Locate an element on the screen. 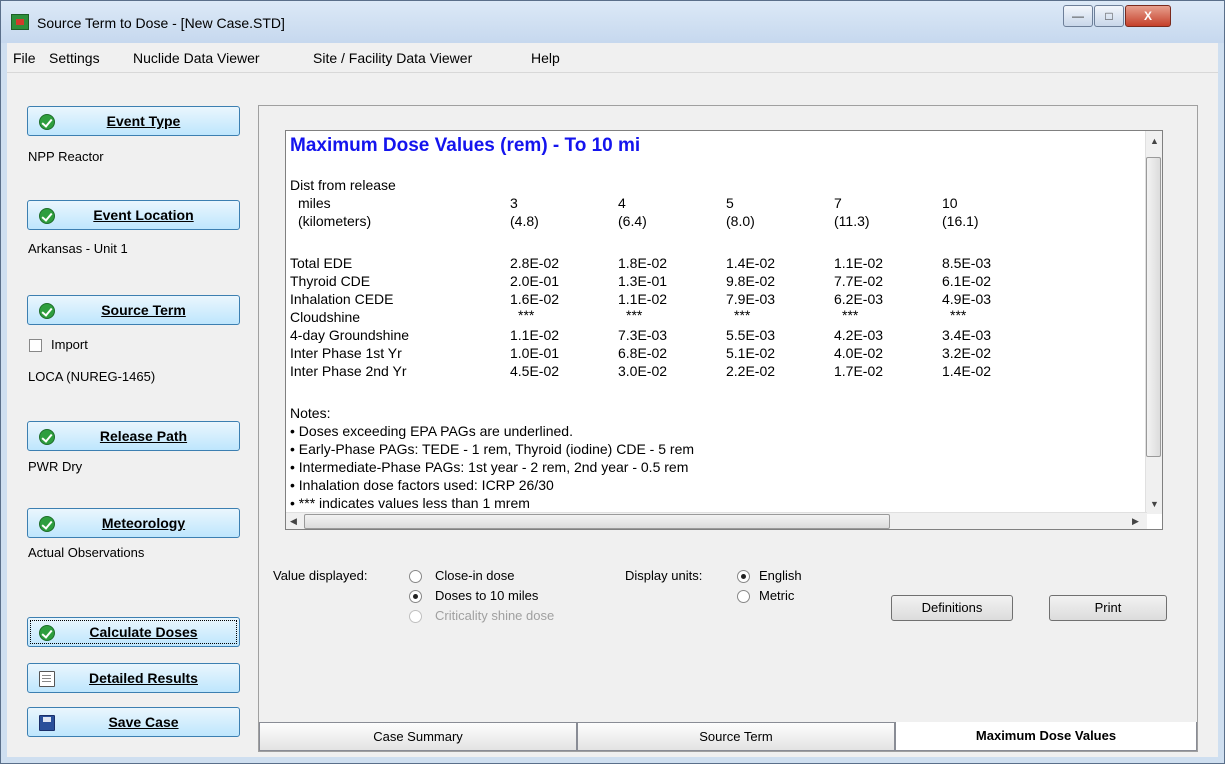  dose-value: 4.2E-03 is located at coordinates (859, 335).